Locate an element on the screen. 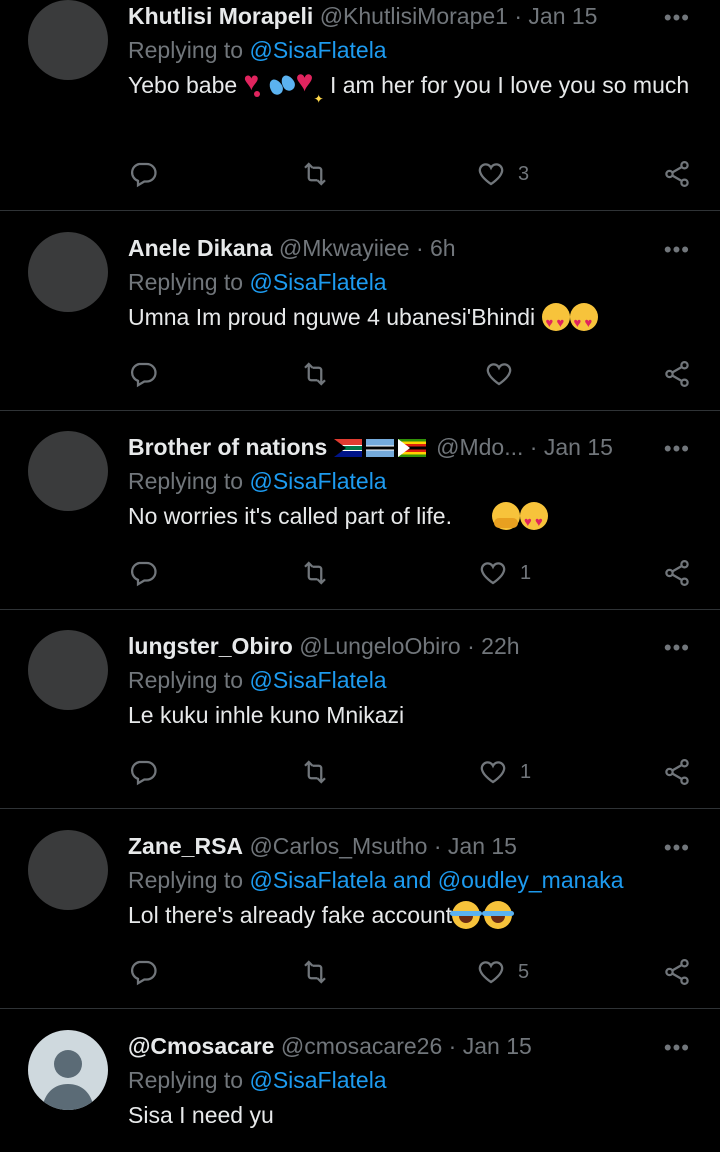  tweet-header: Zane_RSA @Carlos_Msutho · Jan 15 is located at coordinates (414, 846).